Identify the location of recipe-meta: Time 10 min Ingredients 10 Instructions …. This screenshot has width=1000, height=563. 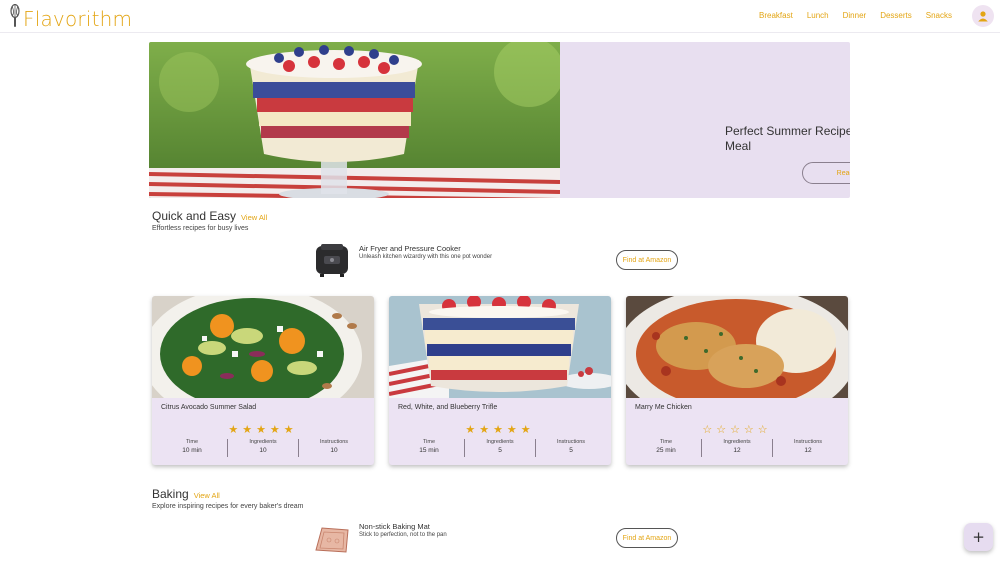
(263, 448).